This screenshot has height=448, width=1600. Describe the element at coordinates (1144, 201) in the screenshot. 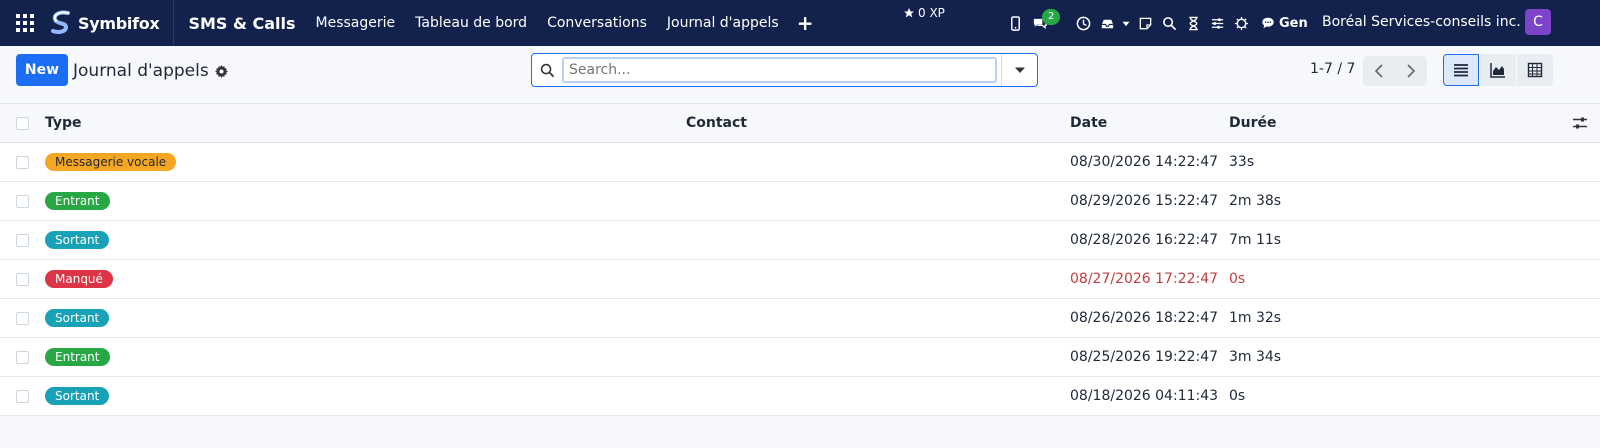

I see `date-cell: 08/29/2026 15:22:47` at that location.